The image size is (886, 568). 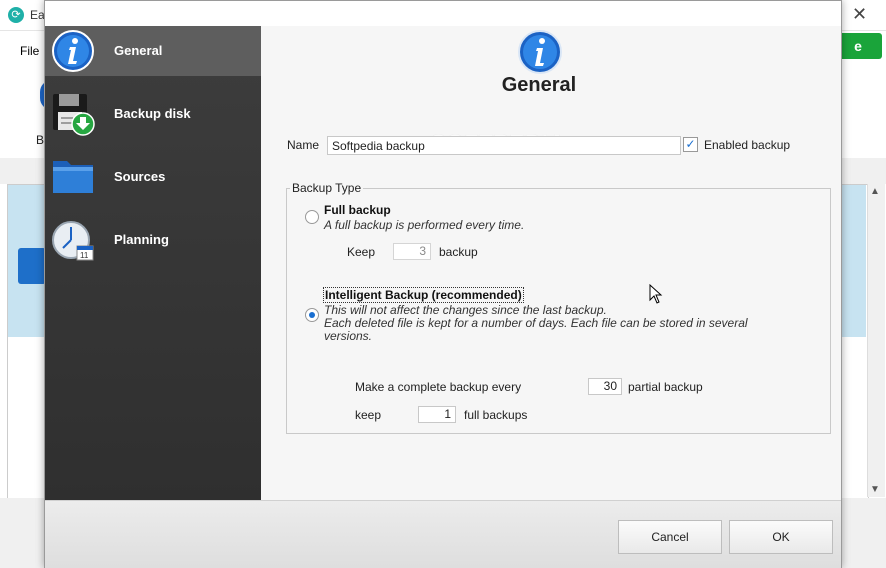 What do you see at coordinates (496, 415) in the screenshot?
I see `keep-full-unit: full backups` at bounding box center [496, 415].